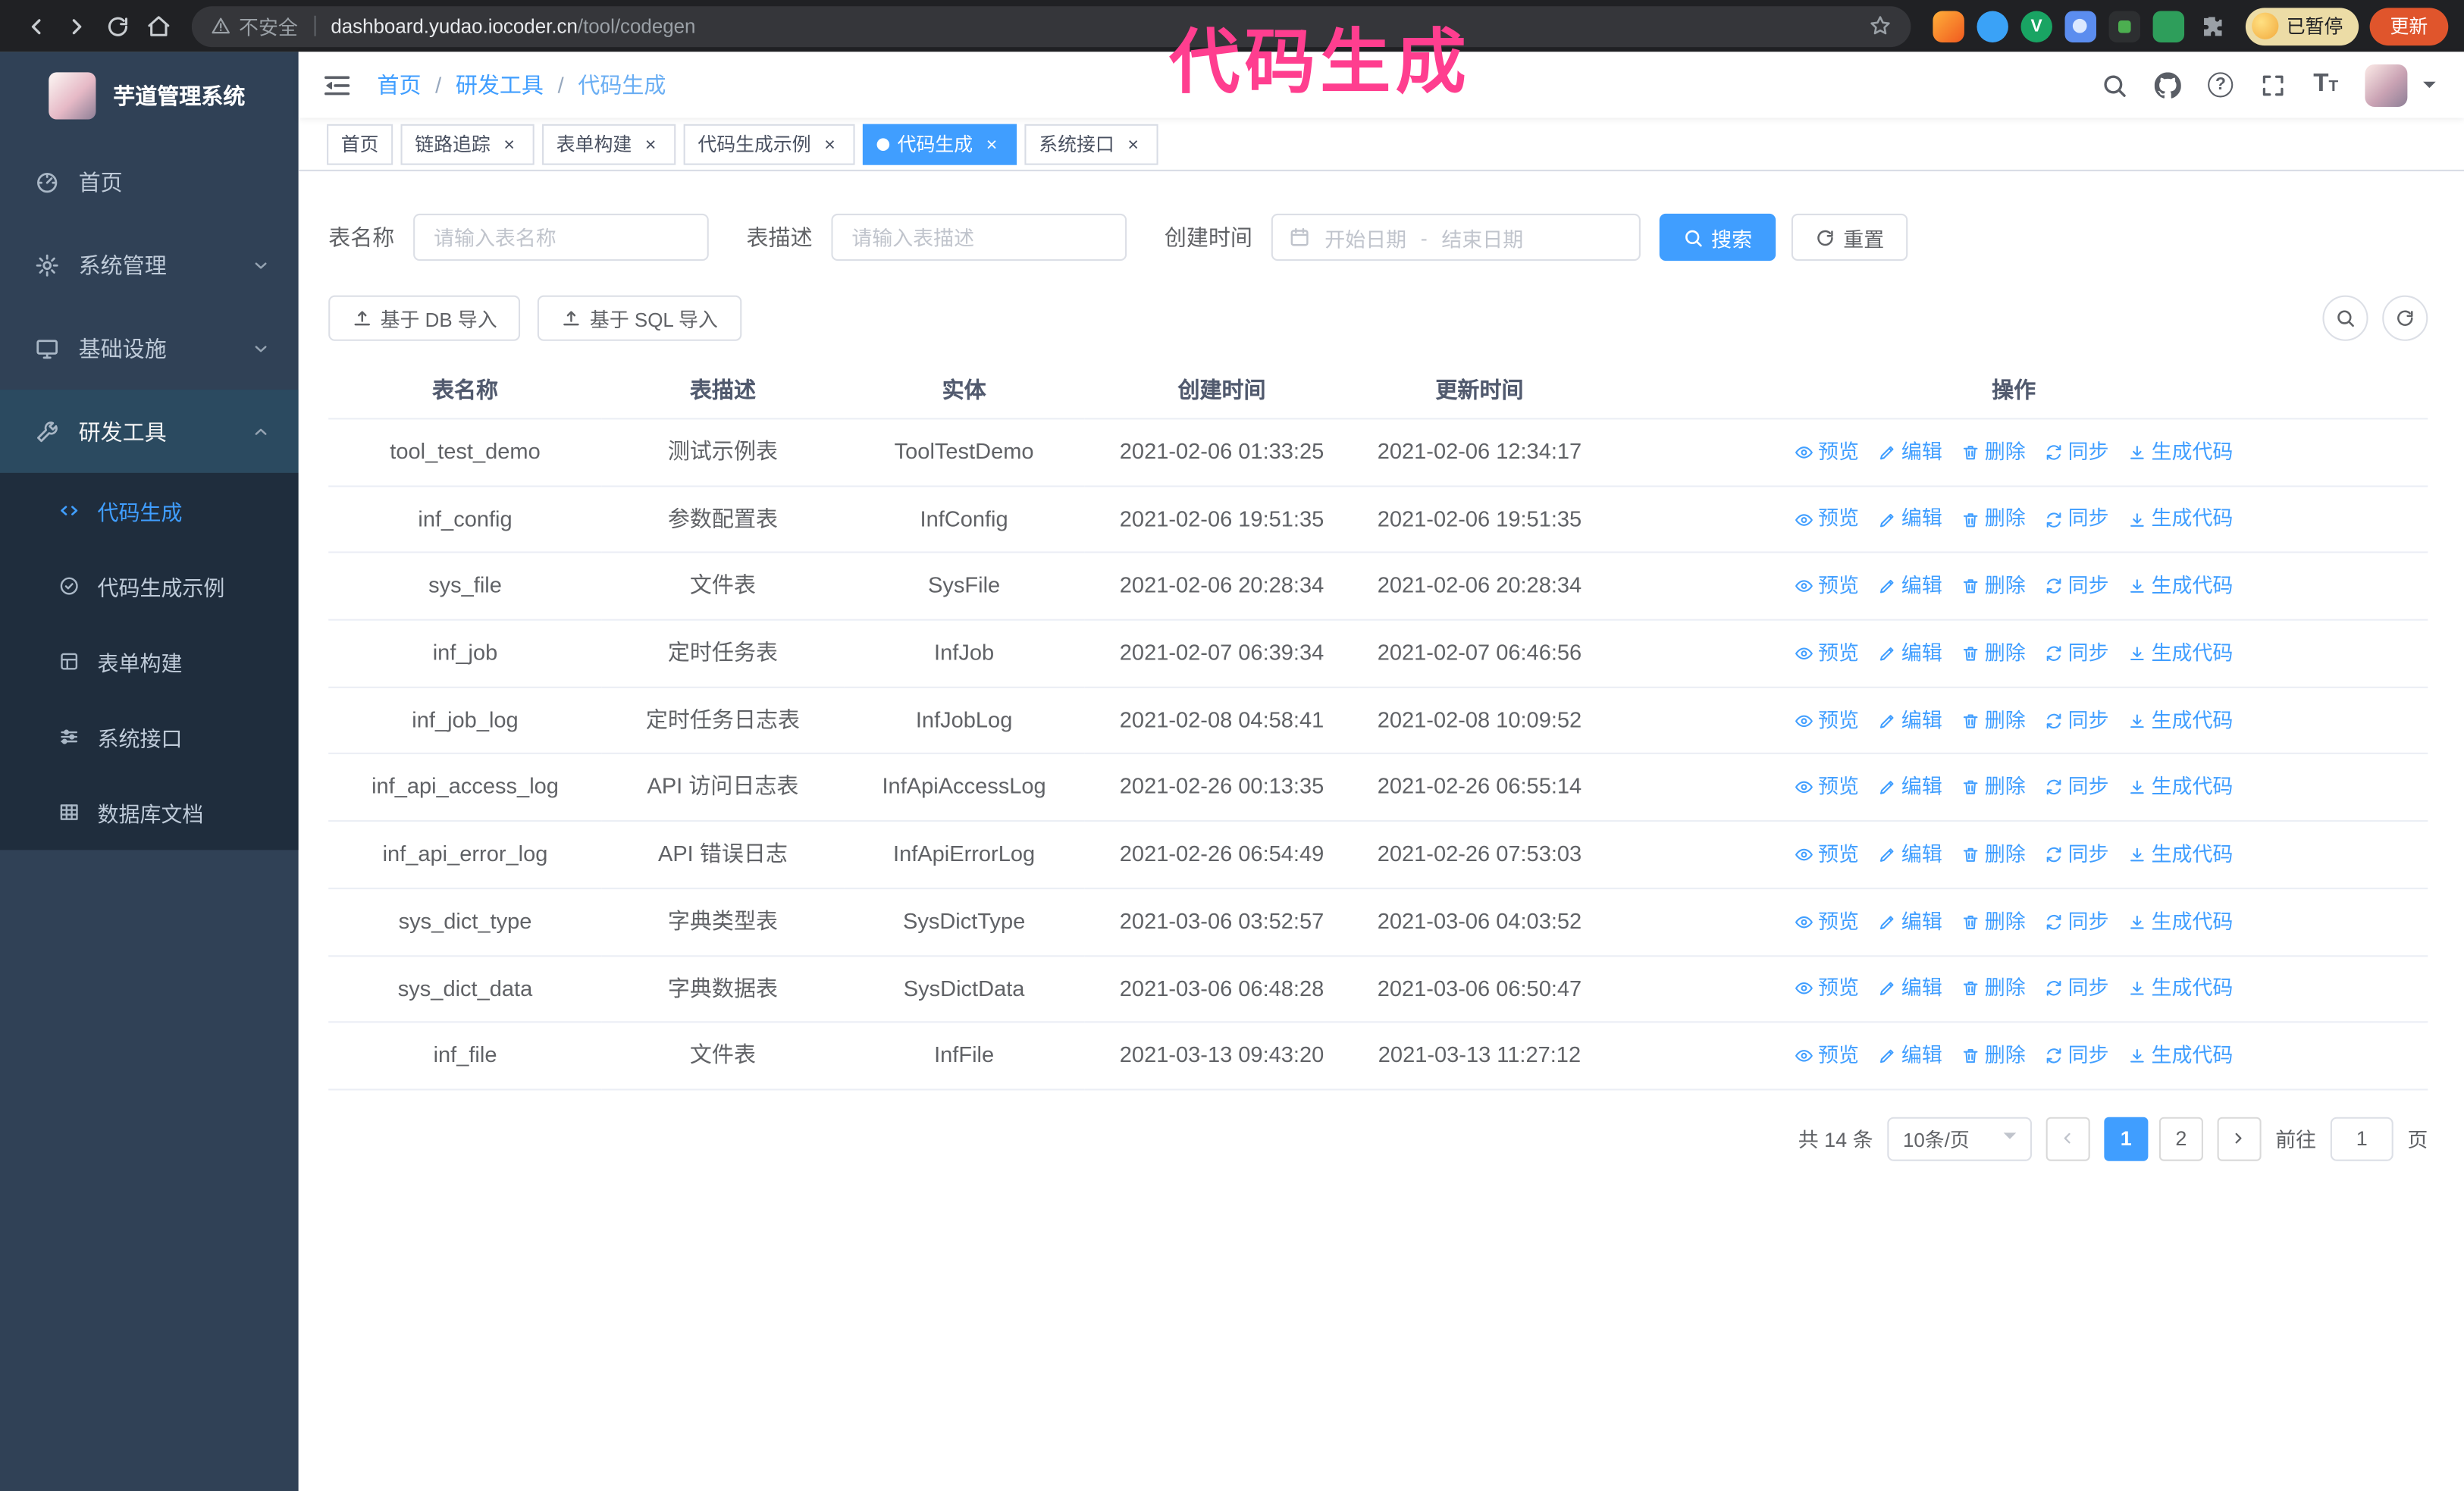 Image resolution: width=2464 pixels, height=1491 pixels. What do you see at coordinates (150, 736) in the screenshot?
I see `sidebar-item-system-api: 系统接口` at bounding box center [150, 736].